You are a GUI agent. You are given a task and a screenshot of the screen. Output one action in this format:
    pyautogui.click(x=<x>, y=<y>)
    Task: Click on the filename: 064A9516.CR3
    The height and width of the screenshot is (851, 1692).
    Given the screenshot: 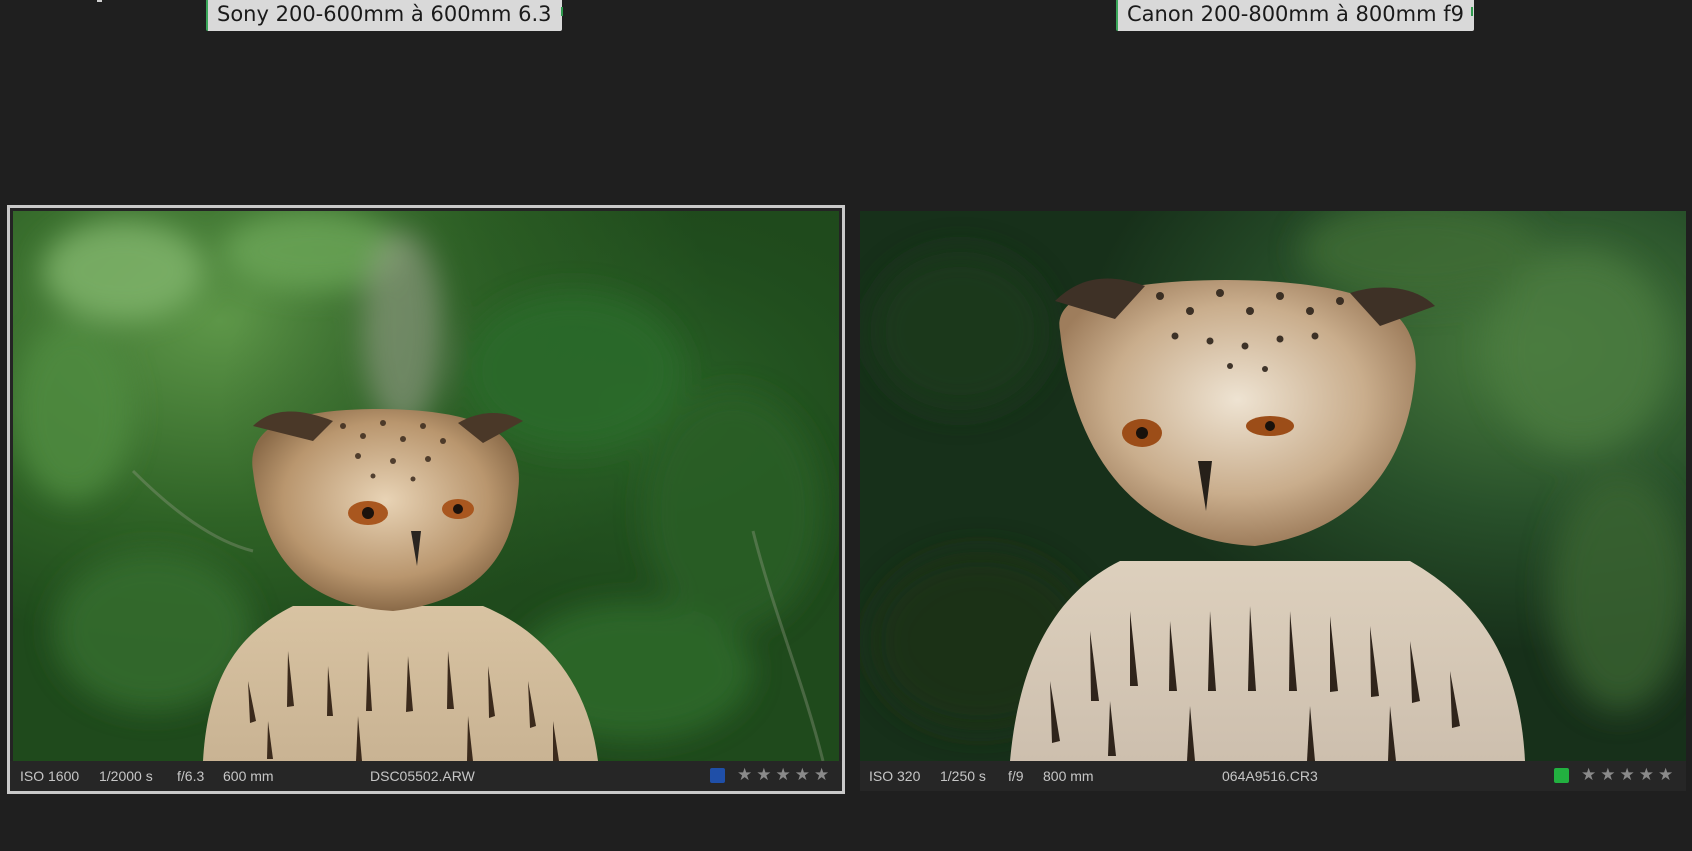 What is the action you would take?
    pyautogui.click(x=1270, y=776)
    